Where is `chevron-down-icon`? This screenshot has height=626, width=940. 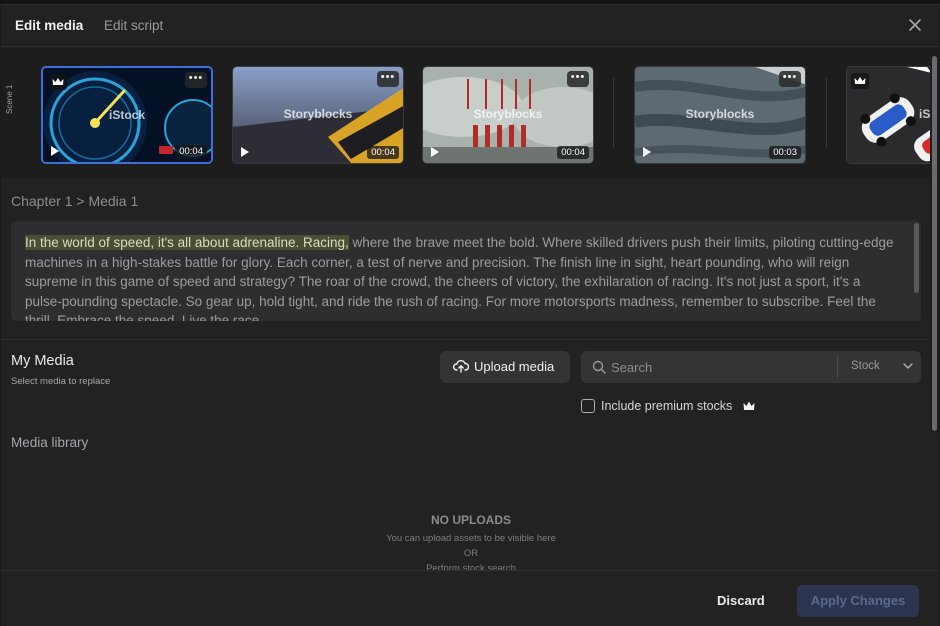 chevron-down-icon is located at coordinates (908, 366).